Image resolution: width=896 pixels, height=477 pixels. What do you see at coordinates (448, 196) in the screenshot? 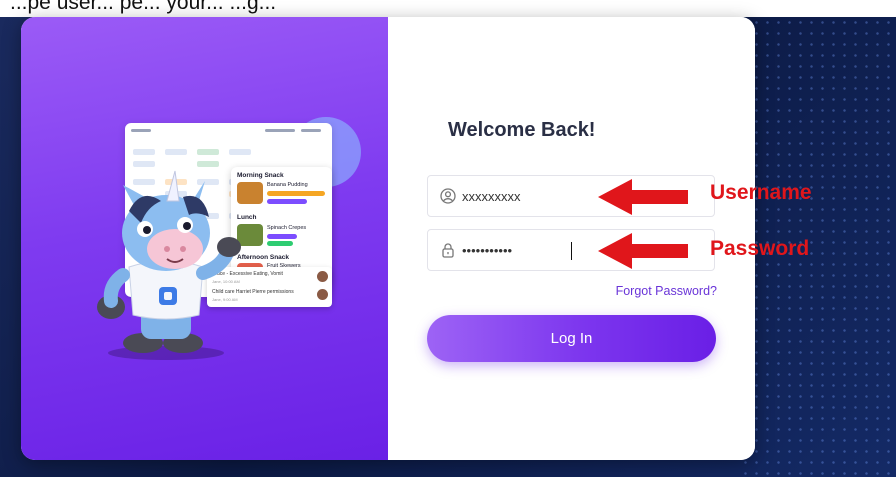
I see `user-circle-icon` at bounding box center [448, 196].